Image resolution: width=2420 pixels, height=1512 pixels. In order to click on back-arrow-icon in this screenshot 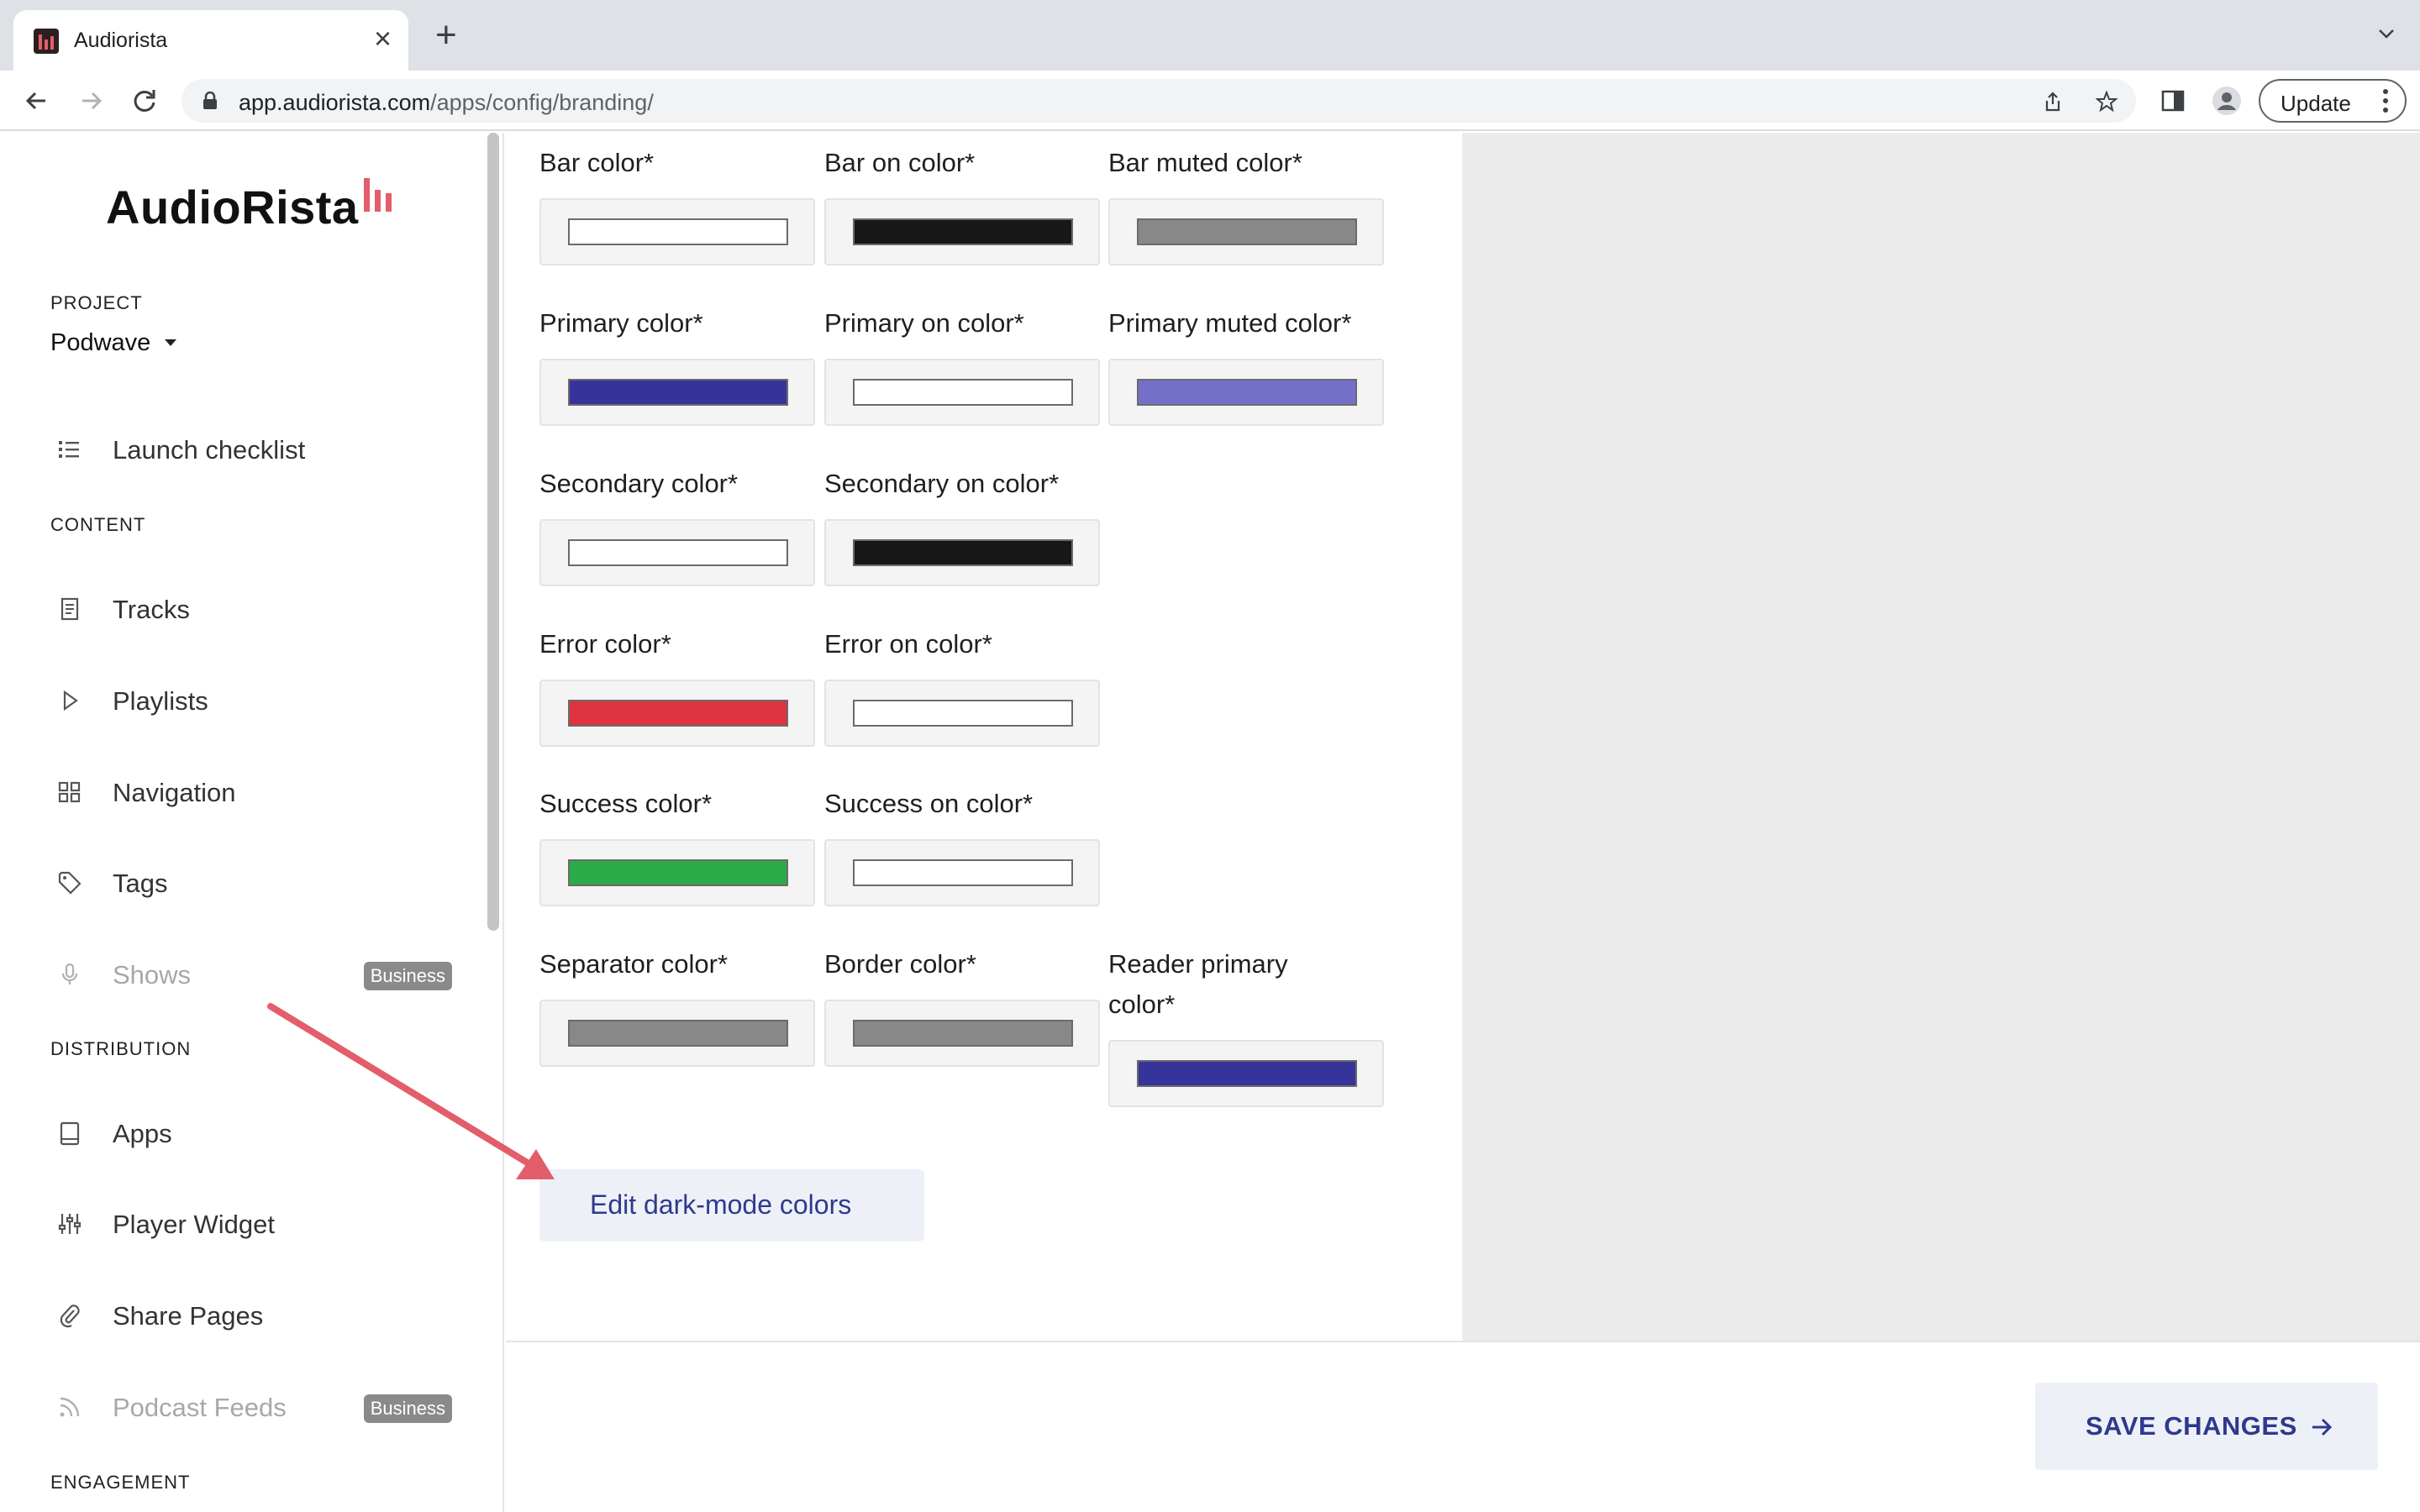, I will do `click(36, 100)`.